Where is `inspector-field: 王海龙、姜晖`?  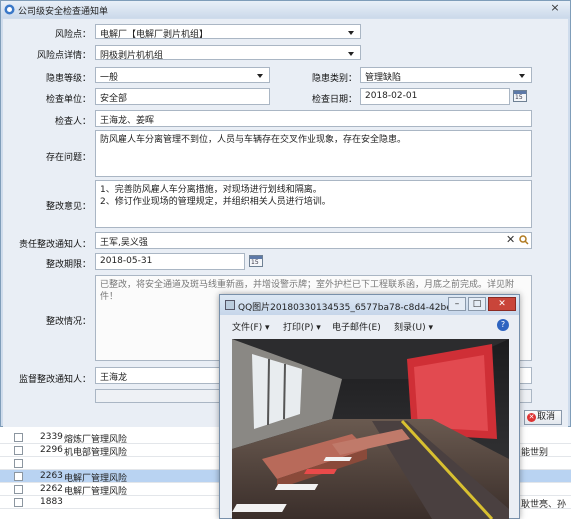
inspector-field: 王海龙、姜晖 is located at coordinates (313, 118).